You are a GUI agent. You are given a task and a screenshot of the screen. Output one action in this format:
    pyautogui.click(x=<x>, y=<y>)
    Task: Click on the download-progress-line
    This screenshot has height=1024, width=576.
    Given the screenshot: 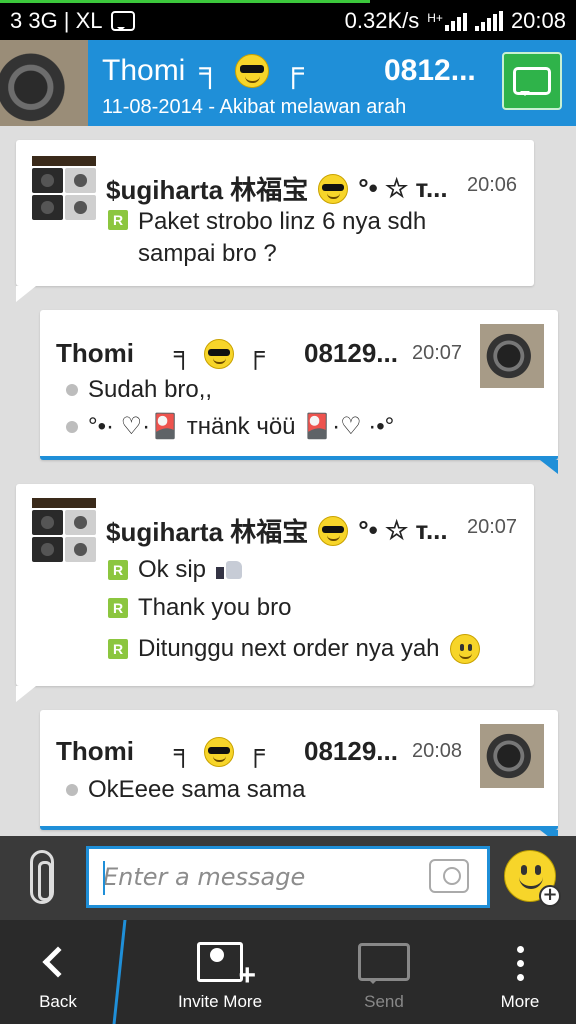 What is the action you would take?
    pyautogui.click(x=185, y=1)
    